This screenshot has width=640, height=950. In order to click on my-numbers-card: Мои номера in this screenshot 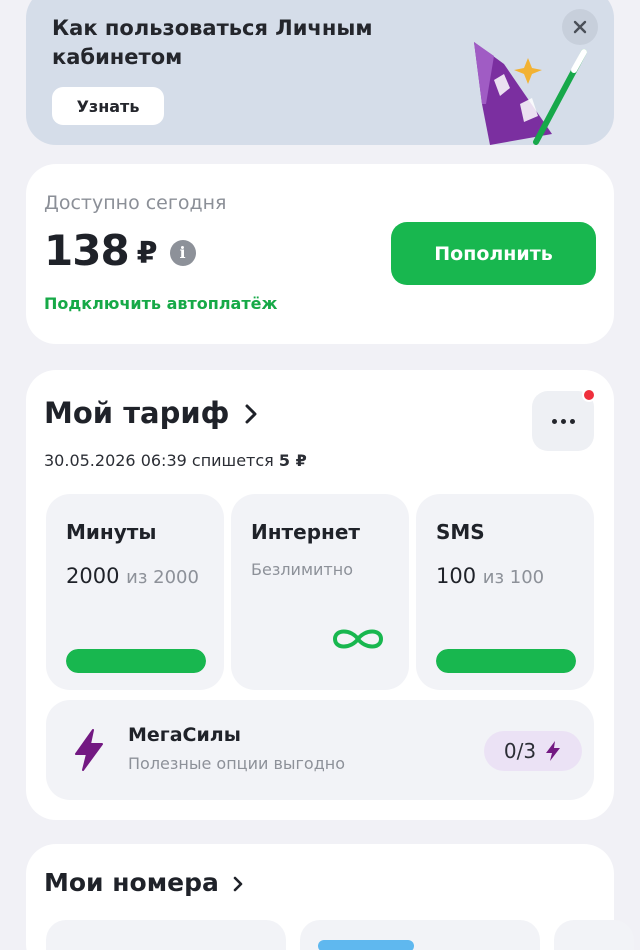, I will do `click(330, 897)`.